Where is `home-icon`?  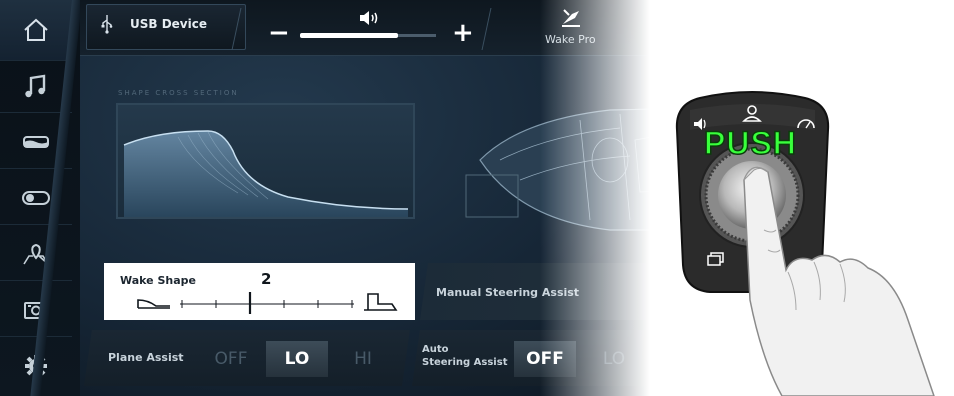
home-icon is located at coordinates (36, 29).